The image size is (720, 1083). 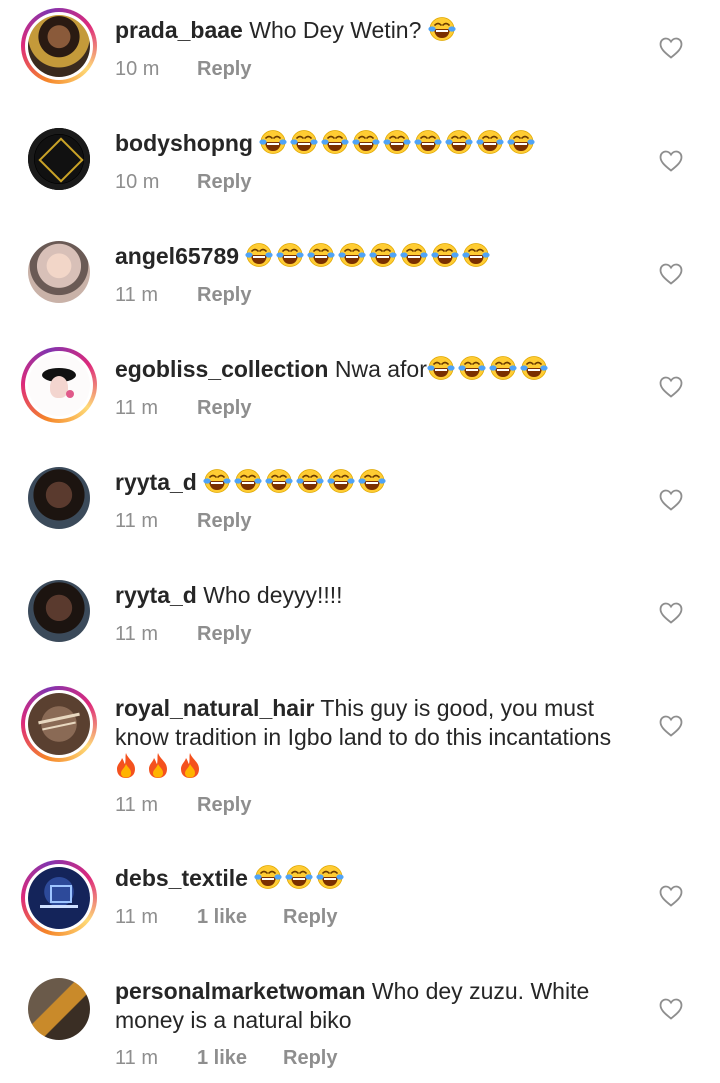 I want to click on comment-username: egobliss_collection, so click(x=221, y=369).